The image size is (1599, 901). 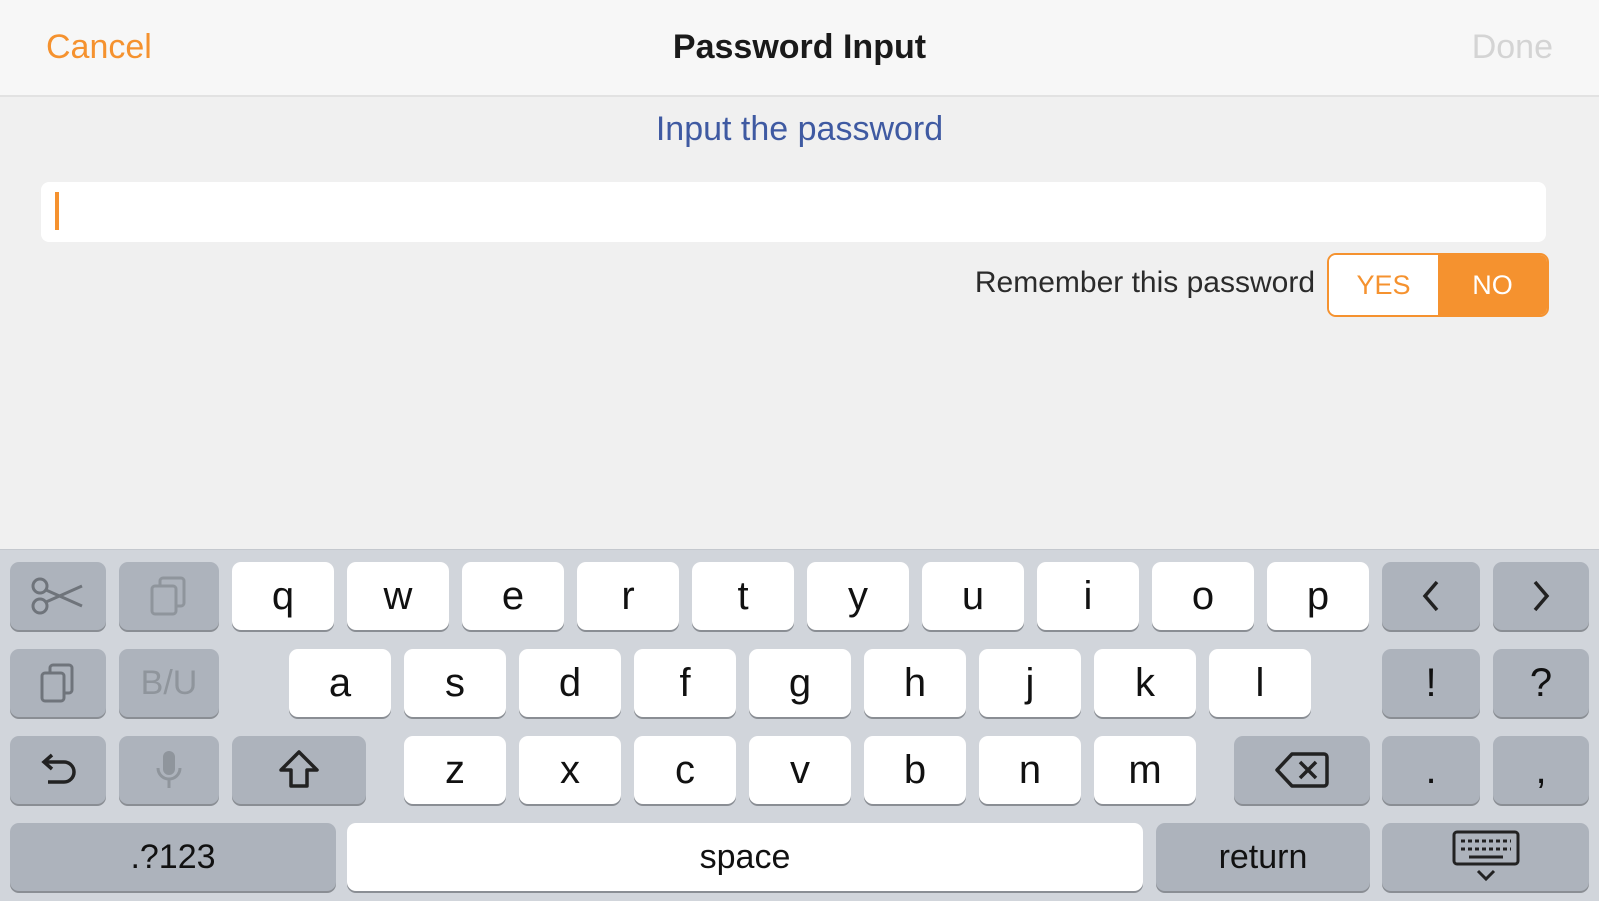 I want to click on bold-italic-underline-button: B/U, so click(x=169, y=683).